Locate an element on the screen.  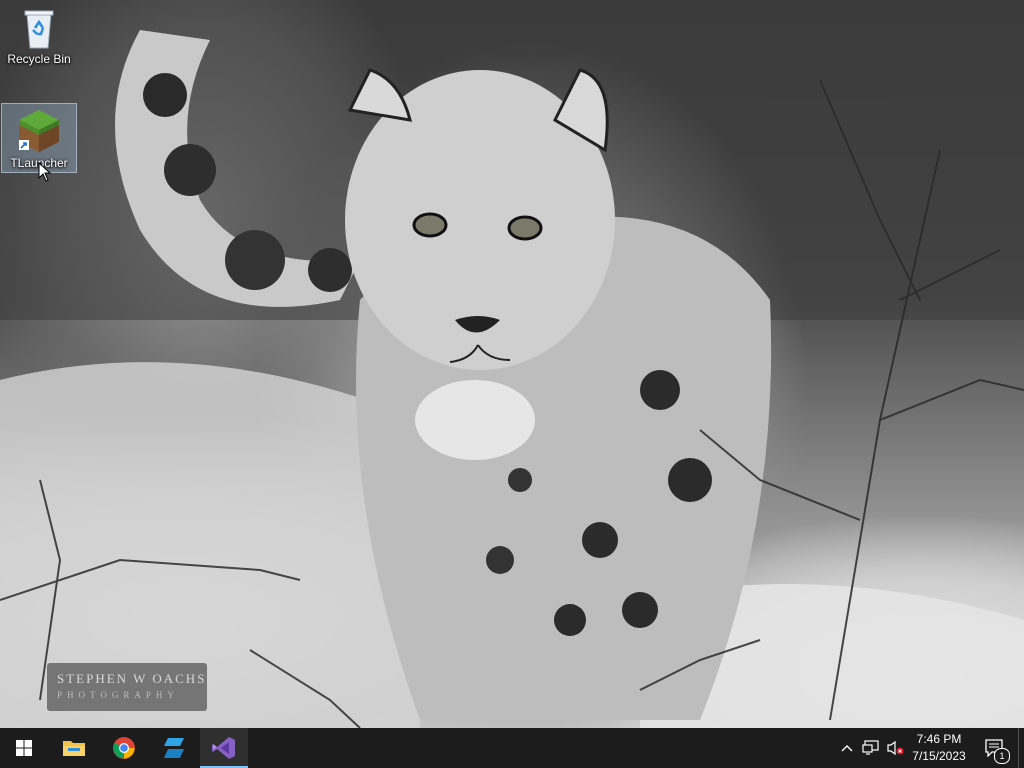
tray-volume is located at coordinates (895, 748).